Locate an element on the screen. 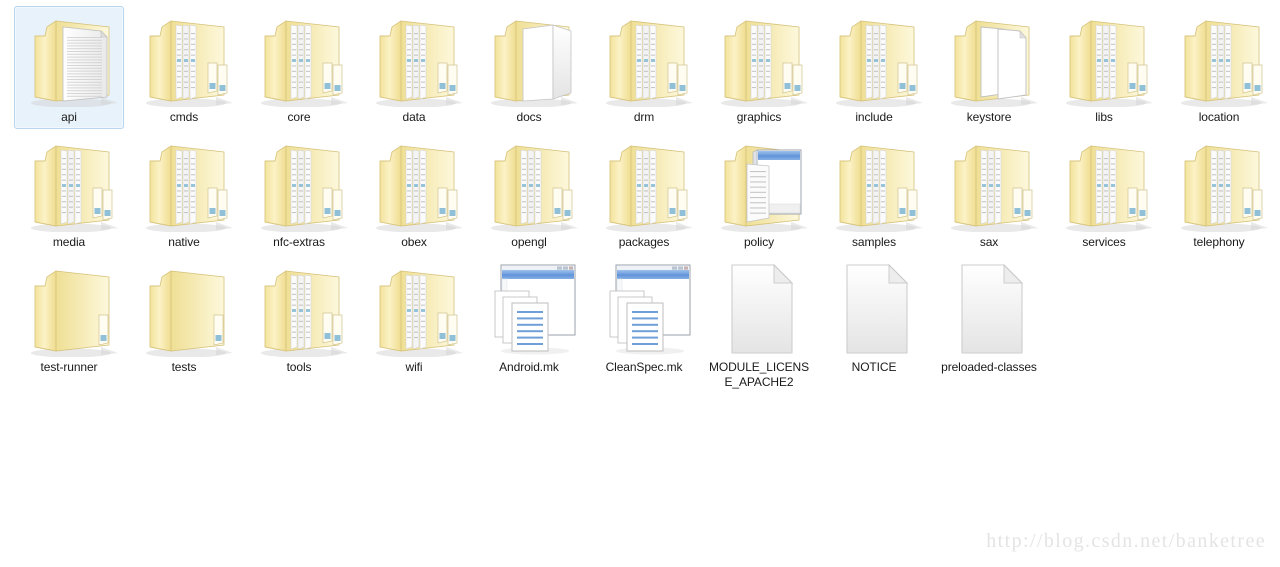  file-item-label: MODULE_LICENSE_APACHE2 is located at coordinates (759, 374).